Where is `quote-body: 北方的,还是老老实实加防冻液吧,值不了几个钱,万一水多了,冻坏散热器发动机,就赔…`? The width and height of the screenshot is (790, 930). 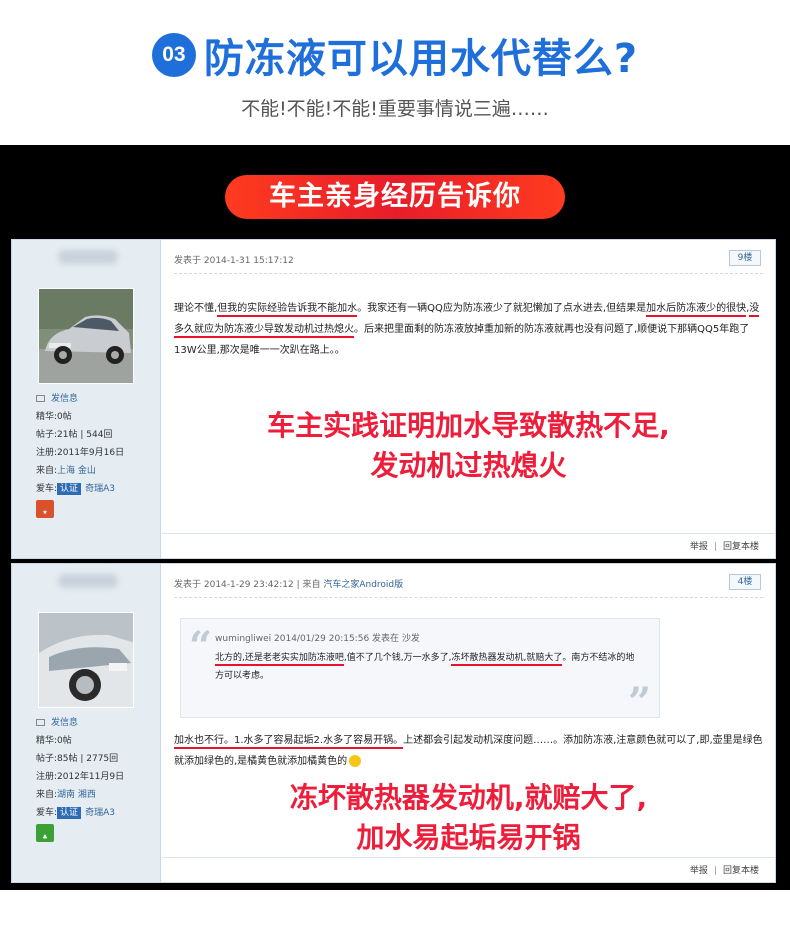
quote-body: 北方的,还是老老实实加防冻液吧,值不了几个钱,万一水多了,冻坏散热器发动机,就赔… is located at coordinates (425, 667).